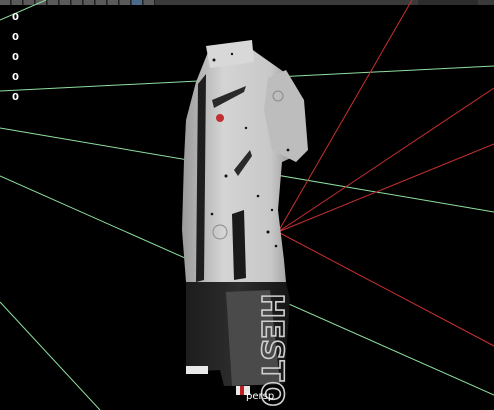  What do you see at coordinates (260, 396) in the screenshot?
I see `camera-name-label: persp` at bounding box center [260, 396].